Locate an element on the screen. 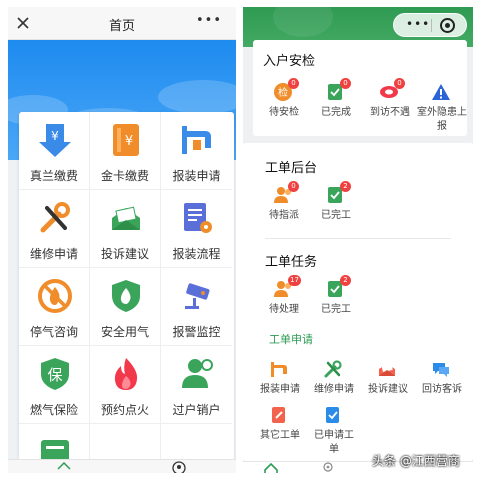 Image resolution: width=480 pixels, height=480 pixels. edit-doc-icon is located at coordinates (278, 415).